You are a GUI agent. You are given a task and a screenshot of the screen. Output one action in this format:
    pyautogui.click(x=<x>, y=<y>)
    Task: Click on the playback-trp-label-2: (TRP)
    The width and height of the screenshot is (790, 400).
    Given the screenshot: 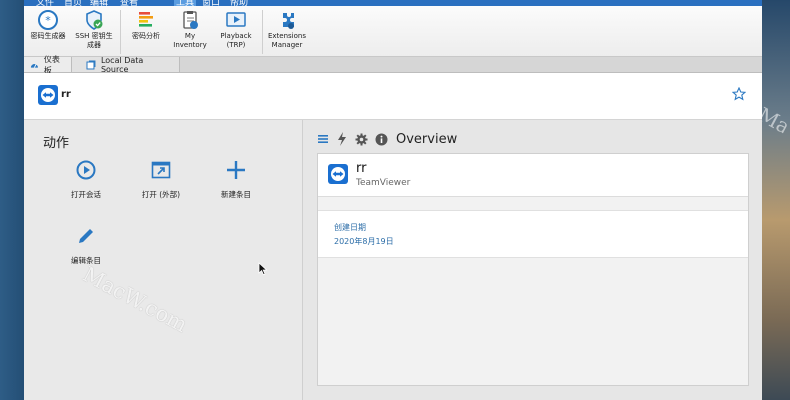 What is the action you would take?
    pyautogui.click(x=236, y=45)
    